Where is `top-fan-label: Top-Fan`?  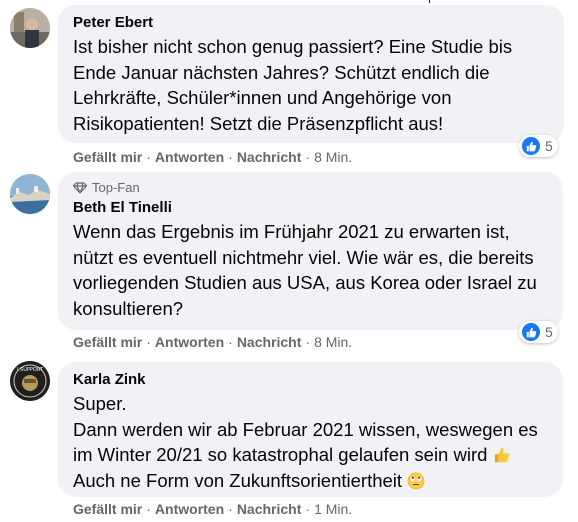
top-fan-label: Top-Fan is located at coordinates (116, 187).